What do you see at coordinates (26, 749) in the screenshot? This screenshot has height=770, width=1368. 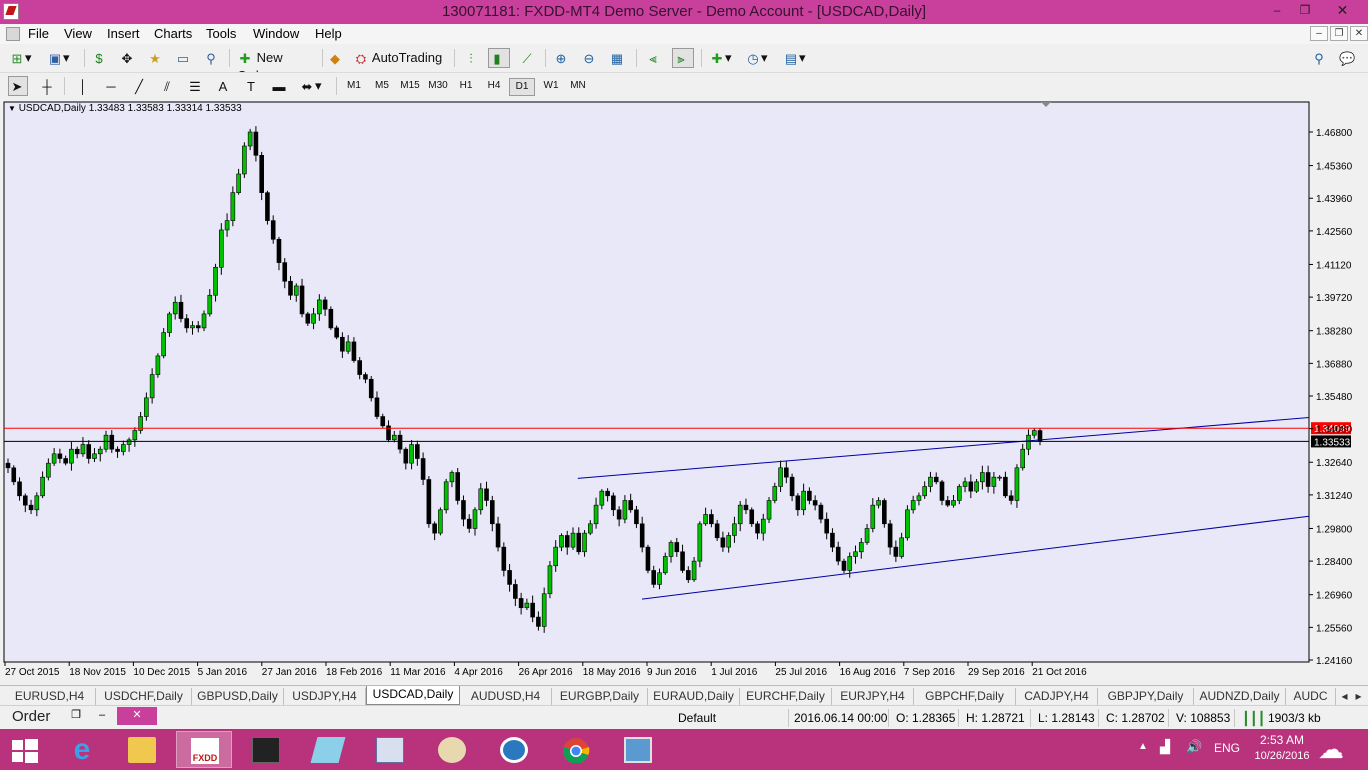 I see `start-button` at bounding box center [26, 749].